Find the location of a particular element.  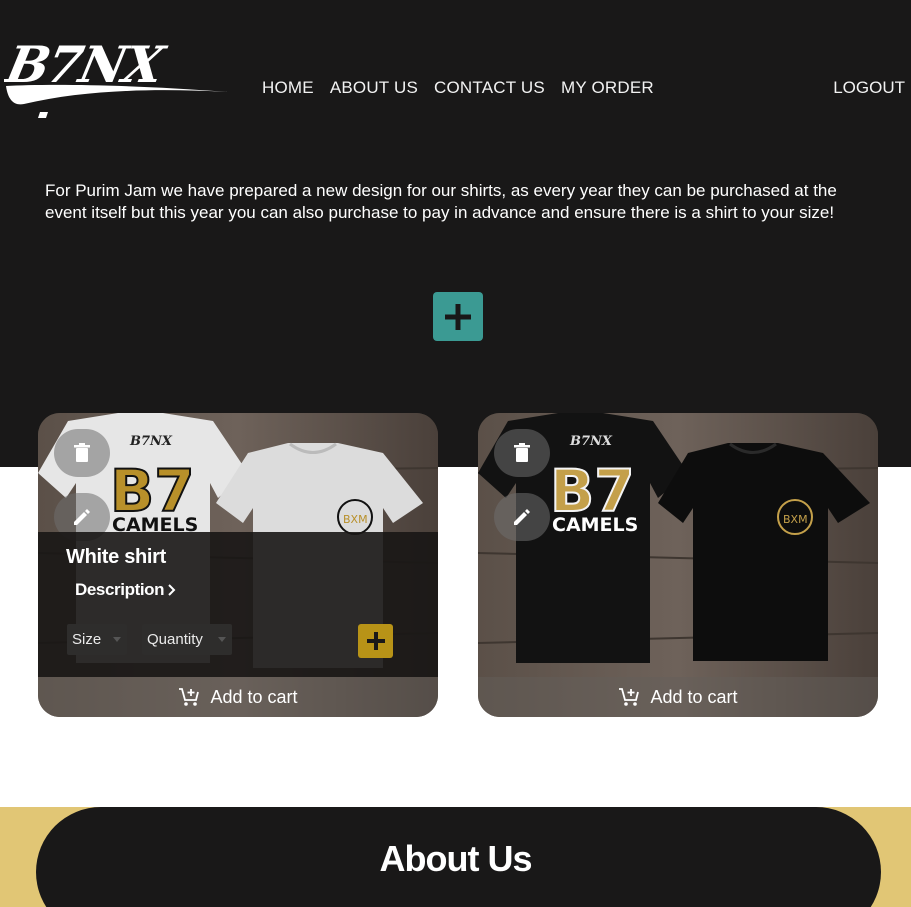

description-toggle: Description is located at coordinates (126, 590).